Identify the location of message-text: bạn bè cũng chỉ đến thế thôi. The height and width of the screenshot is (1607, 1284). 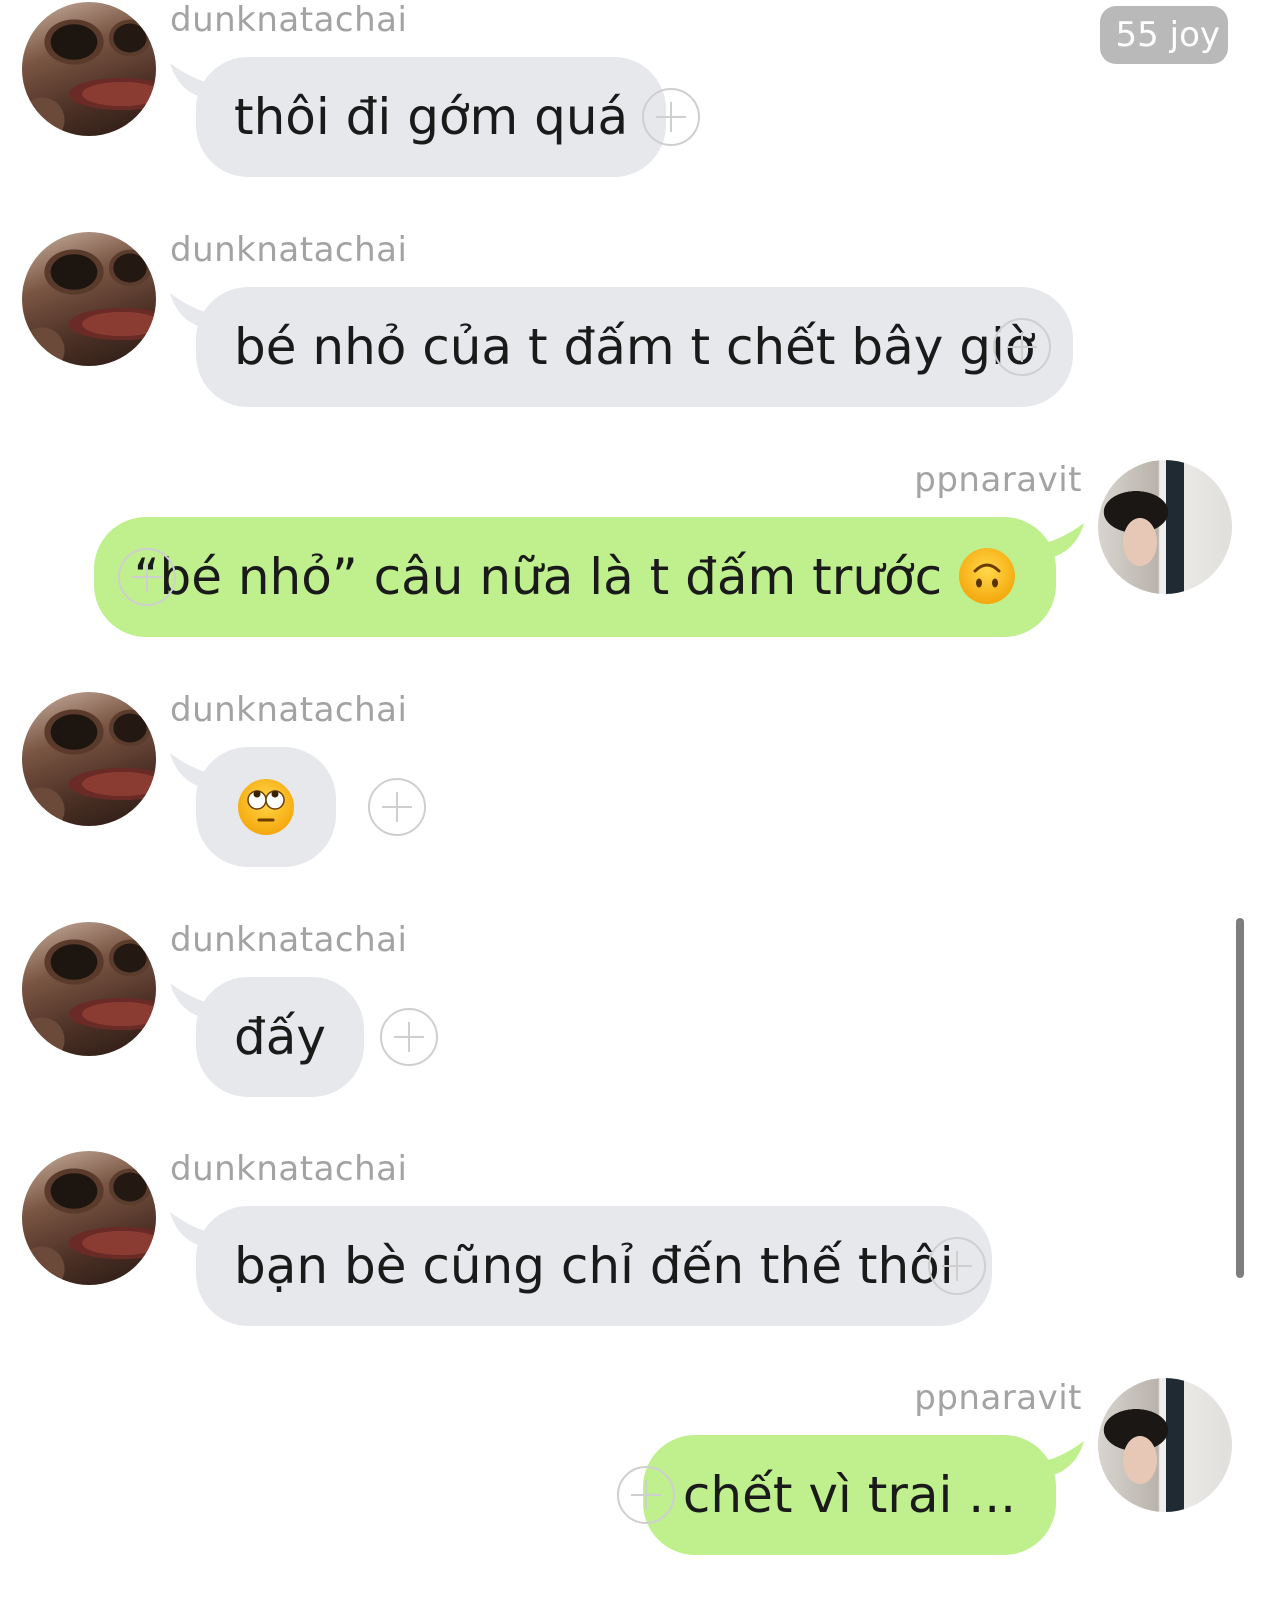
(594, 1266).